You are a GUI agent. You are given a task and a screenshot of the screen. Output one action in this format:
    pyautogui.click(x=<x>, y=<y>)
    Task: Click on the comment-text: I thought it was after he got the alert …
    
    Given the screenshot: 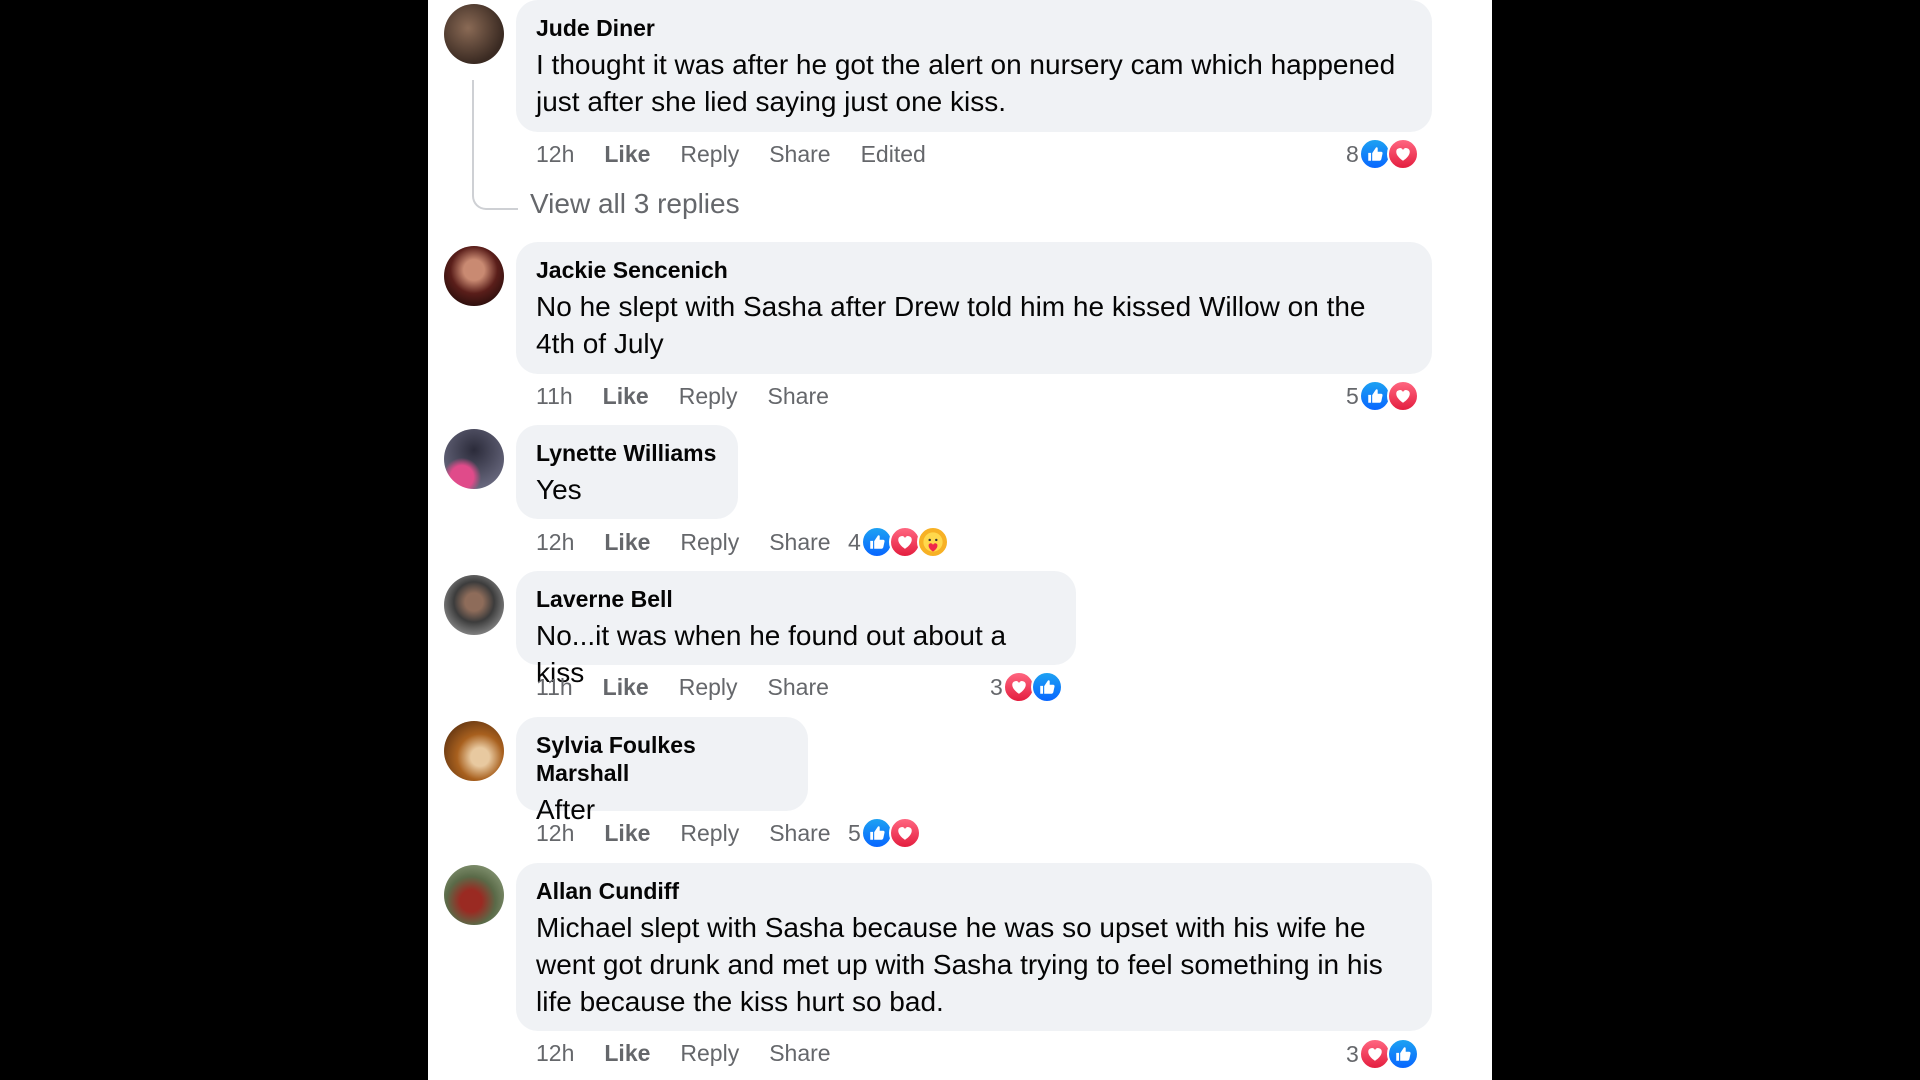 What is the action you would take?
    pyautogui.click(x=966, y=83)
    